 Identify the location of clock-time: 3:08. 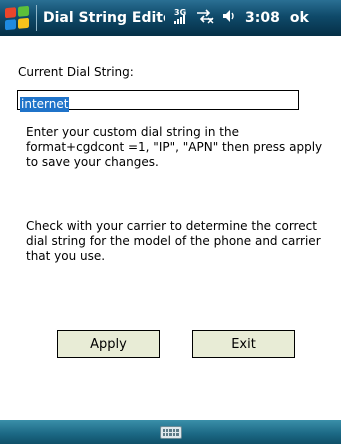
(262, 18).